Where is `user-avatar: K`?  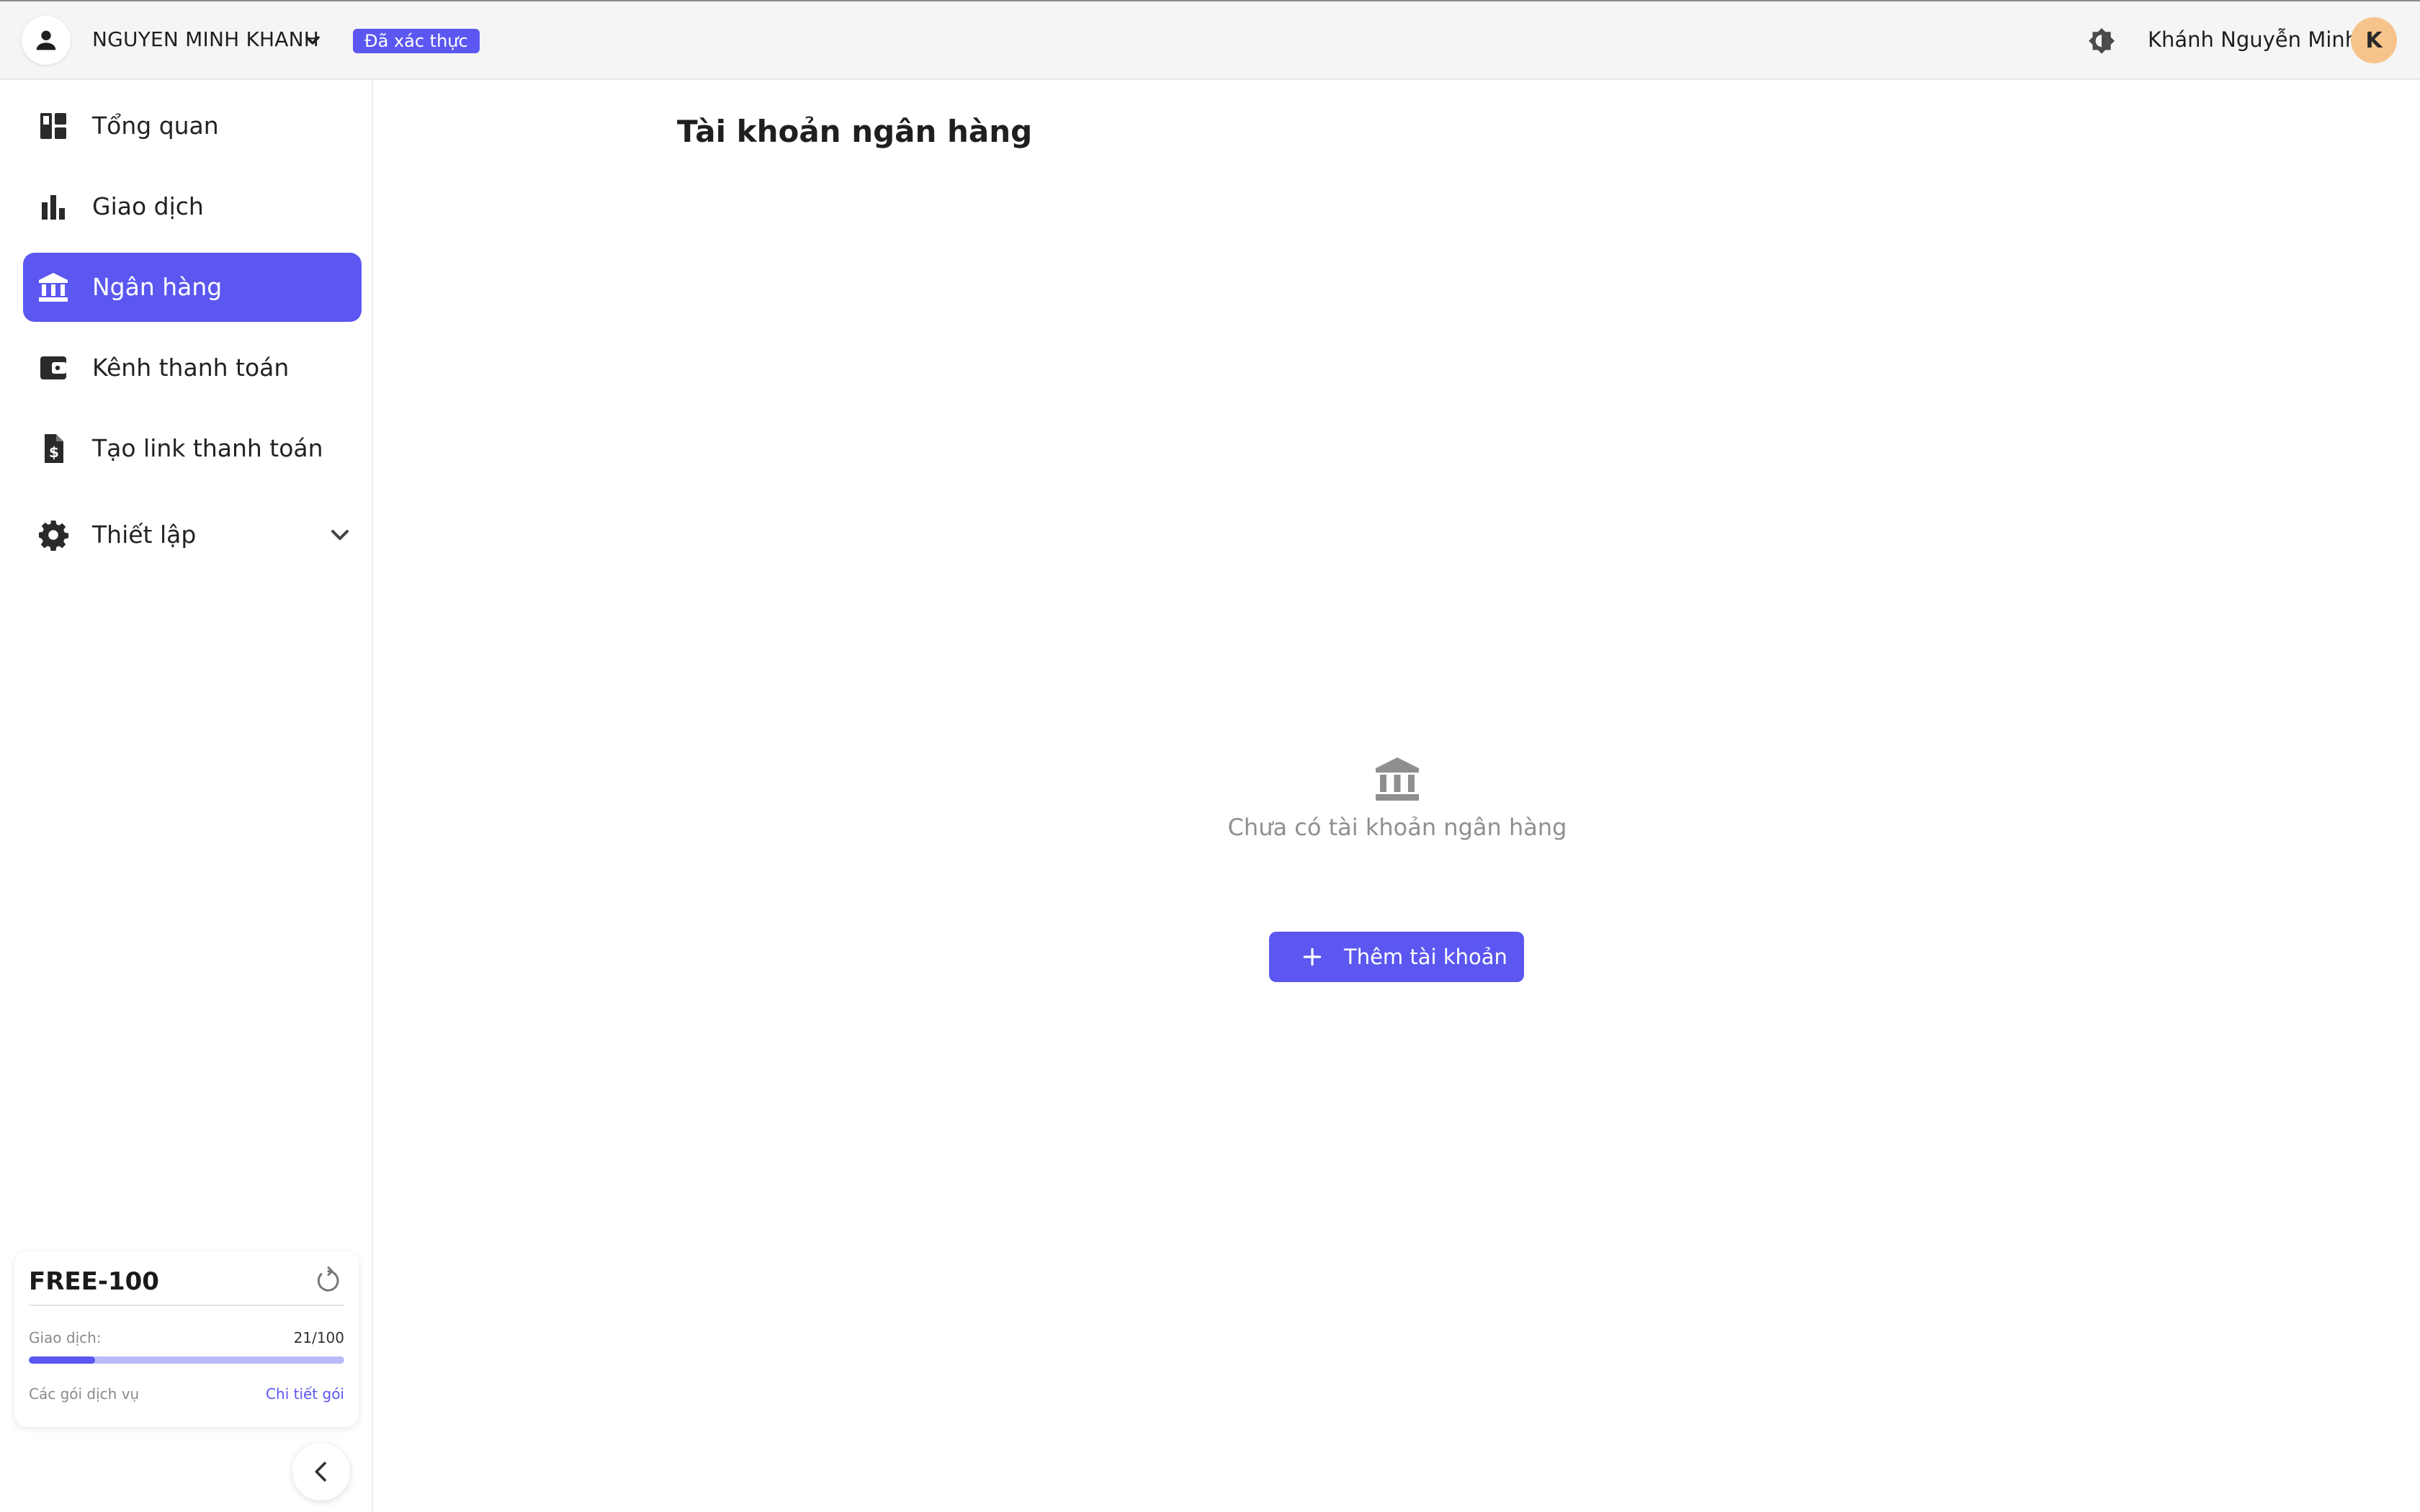 user-avatar: K is located at coordinates (2374, 40).